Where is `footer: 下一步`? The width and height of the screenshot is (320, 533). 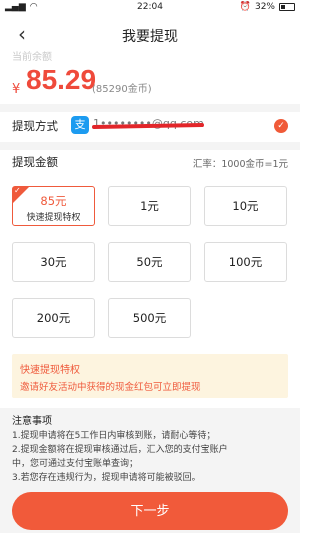 footer: 下一步 is located at coordinates (150, 510).